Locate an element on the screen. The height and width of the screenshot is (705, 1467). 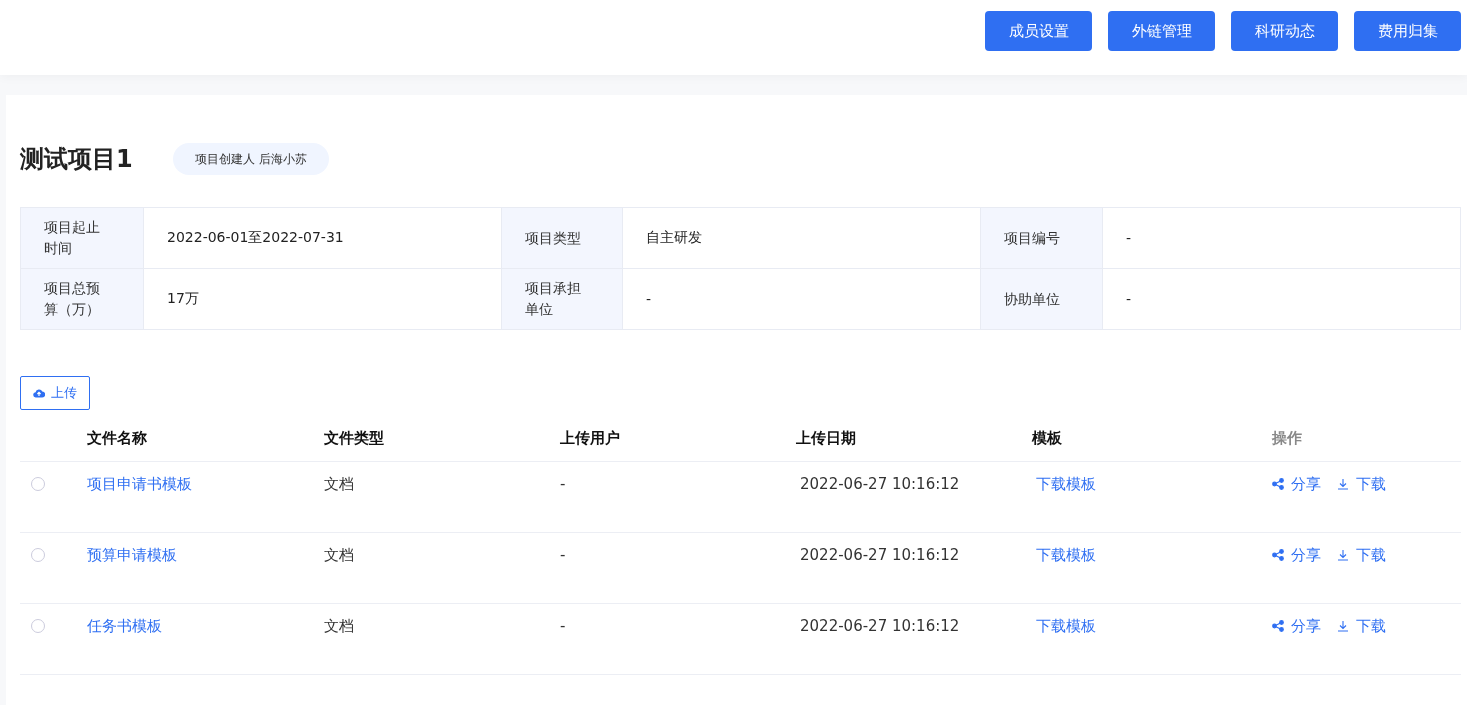
info-value: 自主研发 is located at coordinates (674, 238).